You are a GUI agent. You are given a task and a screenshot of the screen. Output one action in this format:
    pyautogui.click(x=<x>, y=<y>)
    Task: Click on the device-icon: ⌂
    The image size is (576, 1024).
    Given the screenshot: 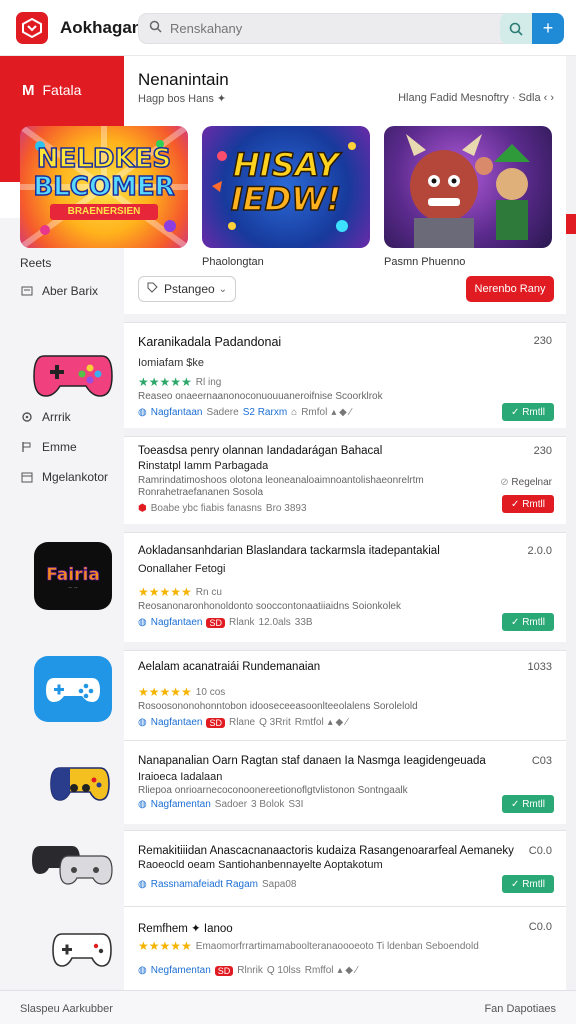 What is the action you would take?
    pyautogui.click(x=294, y=412)
    